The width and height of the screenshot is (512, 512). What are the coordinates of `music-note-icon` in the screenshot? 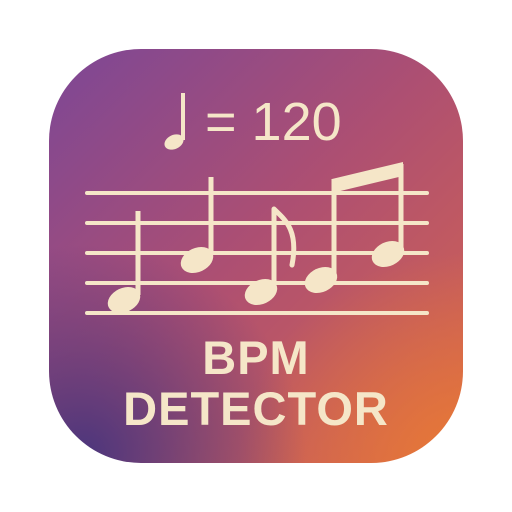 It's located at (124, 262).